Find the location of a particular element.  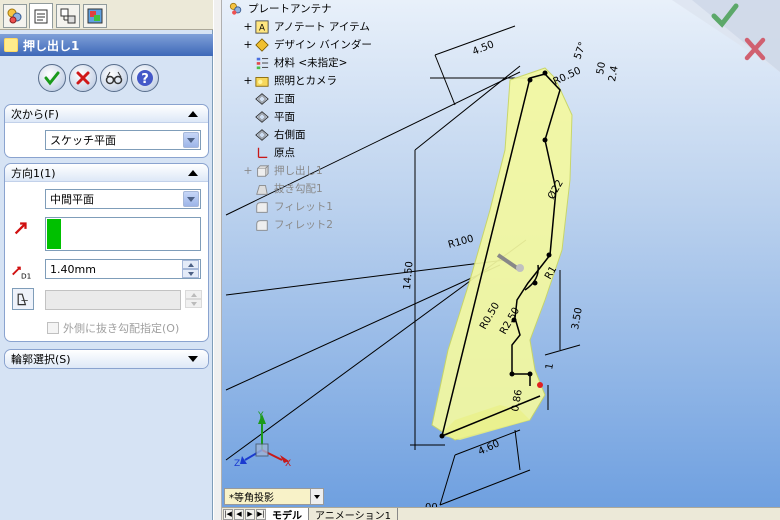

feature-manager-tab is located at coordinates (15, 16).